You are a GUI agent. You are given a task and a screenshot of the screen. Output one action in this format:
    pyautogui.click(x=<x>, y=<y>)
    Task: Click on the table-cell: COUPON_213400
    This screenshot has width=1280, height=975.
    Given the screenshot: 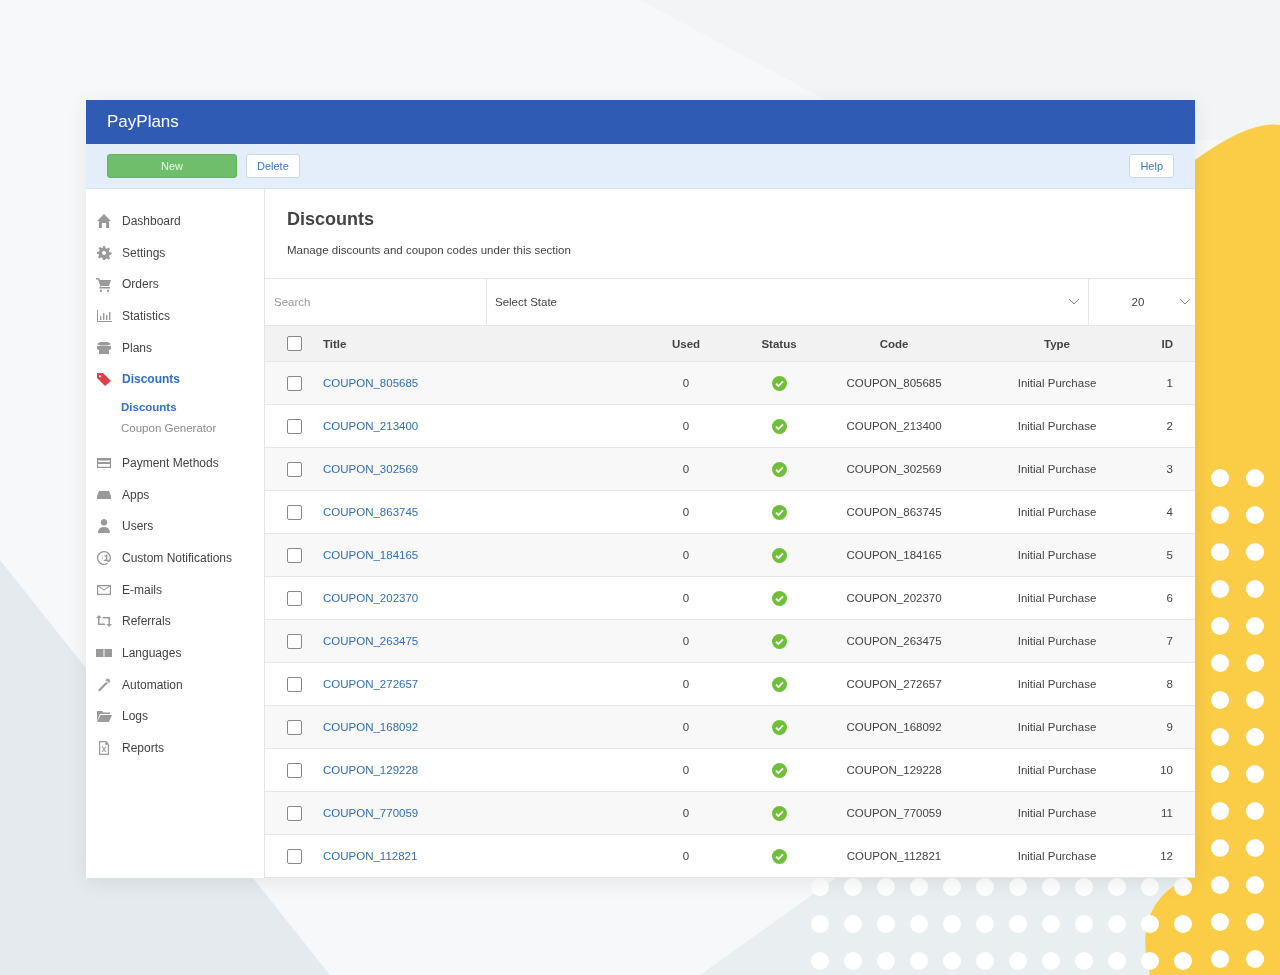 What is the action you would take?
    pyautogui.click(x=894, y=426)
    